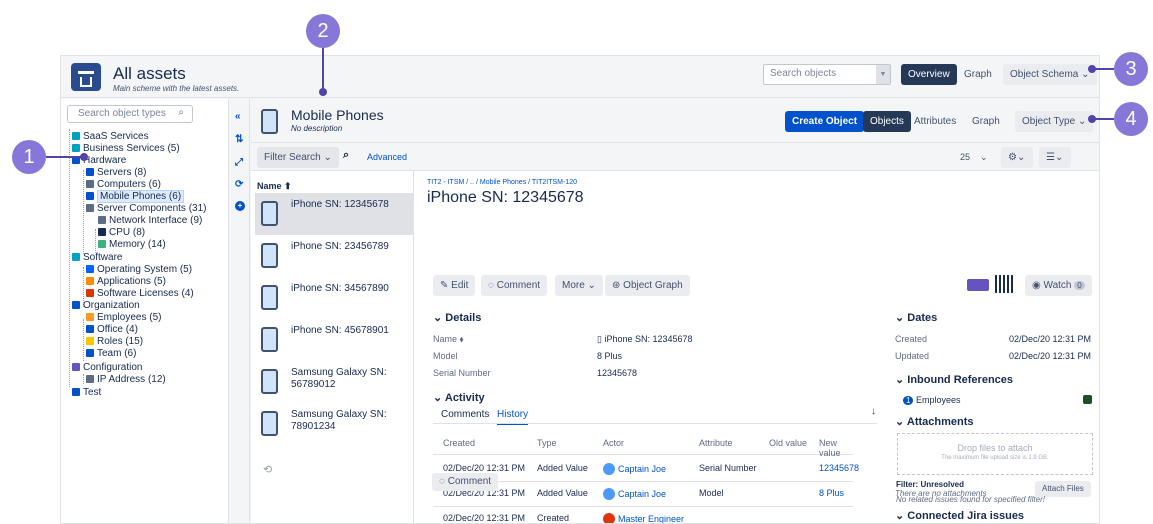 The width and height of the screenshot is (1153, 524). I want to click on tree-icon: ⇅, so click(239, 139).